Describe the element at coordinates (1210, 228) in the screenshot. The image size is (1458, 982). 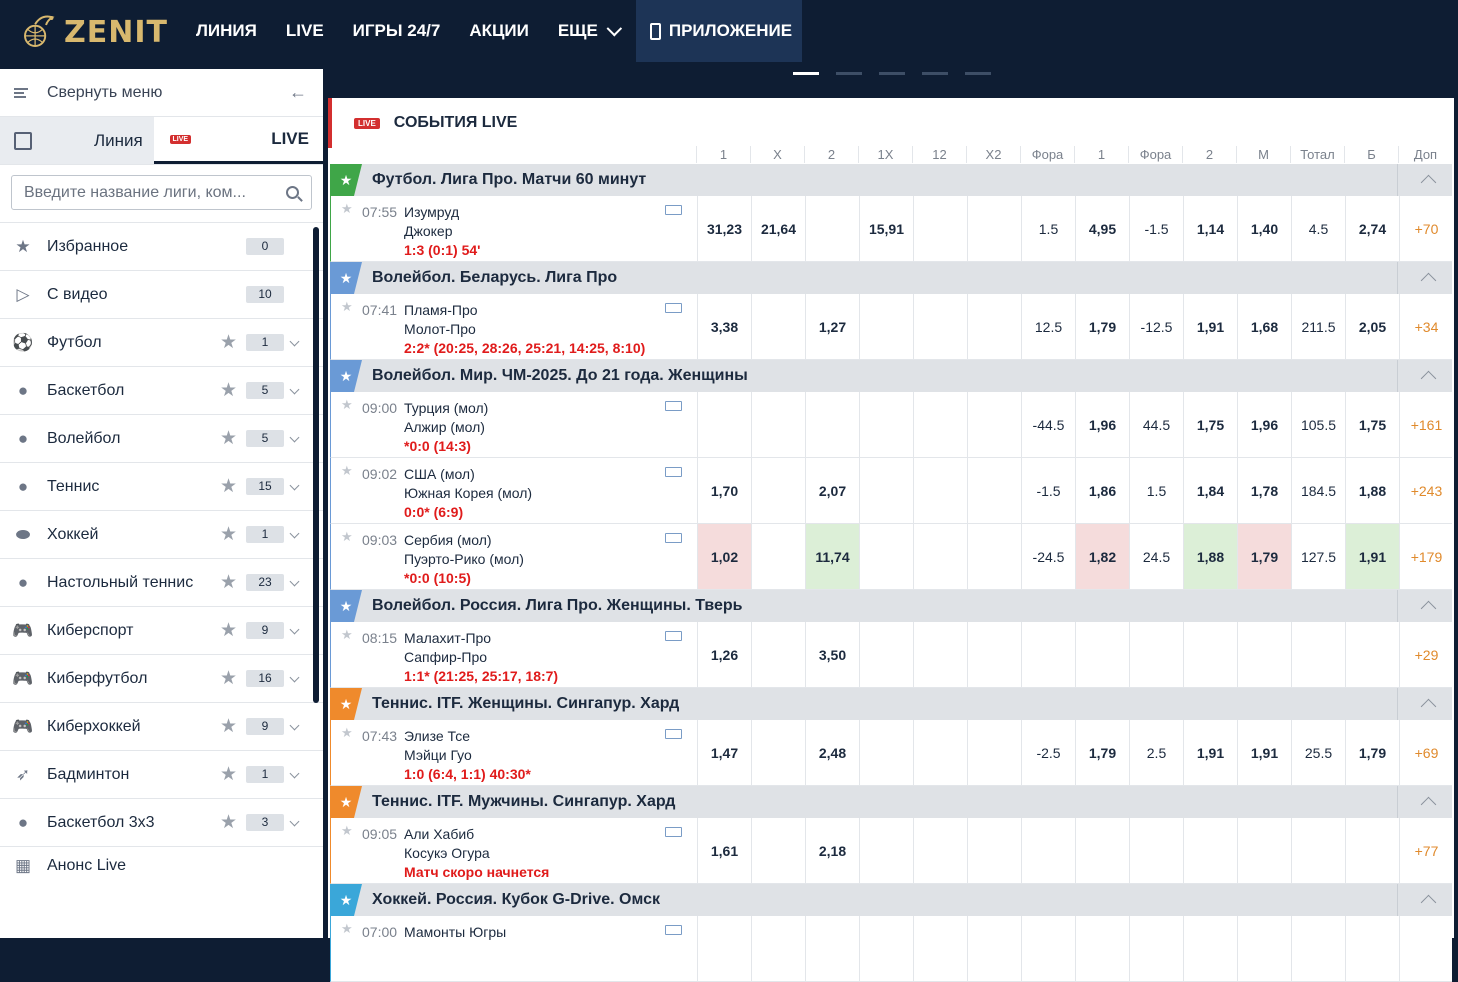
I see `odds-cell: 1,14` at that location.